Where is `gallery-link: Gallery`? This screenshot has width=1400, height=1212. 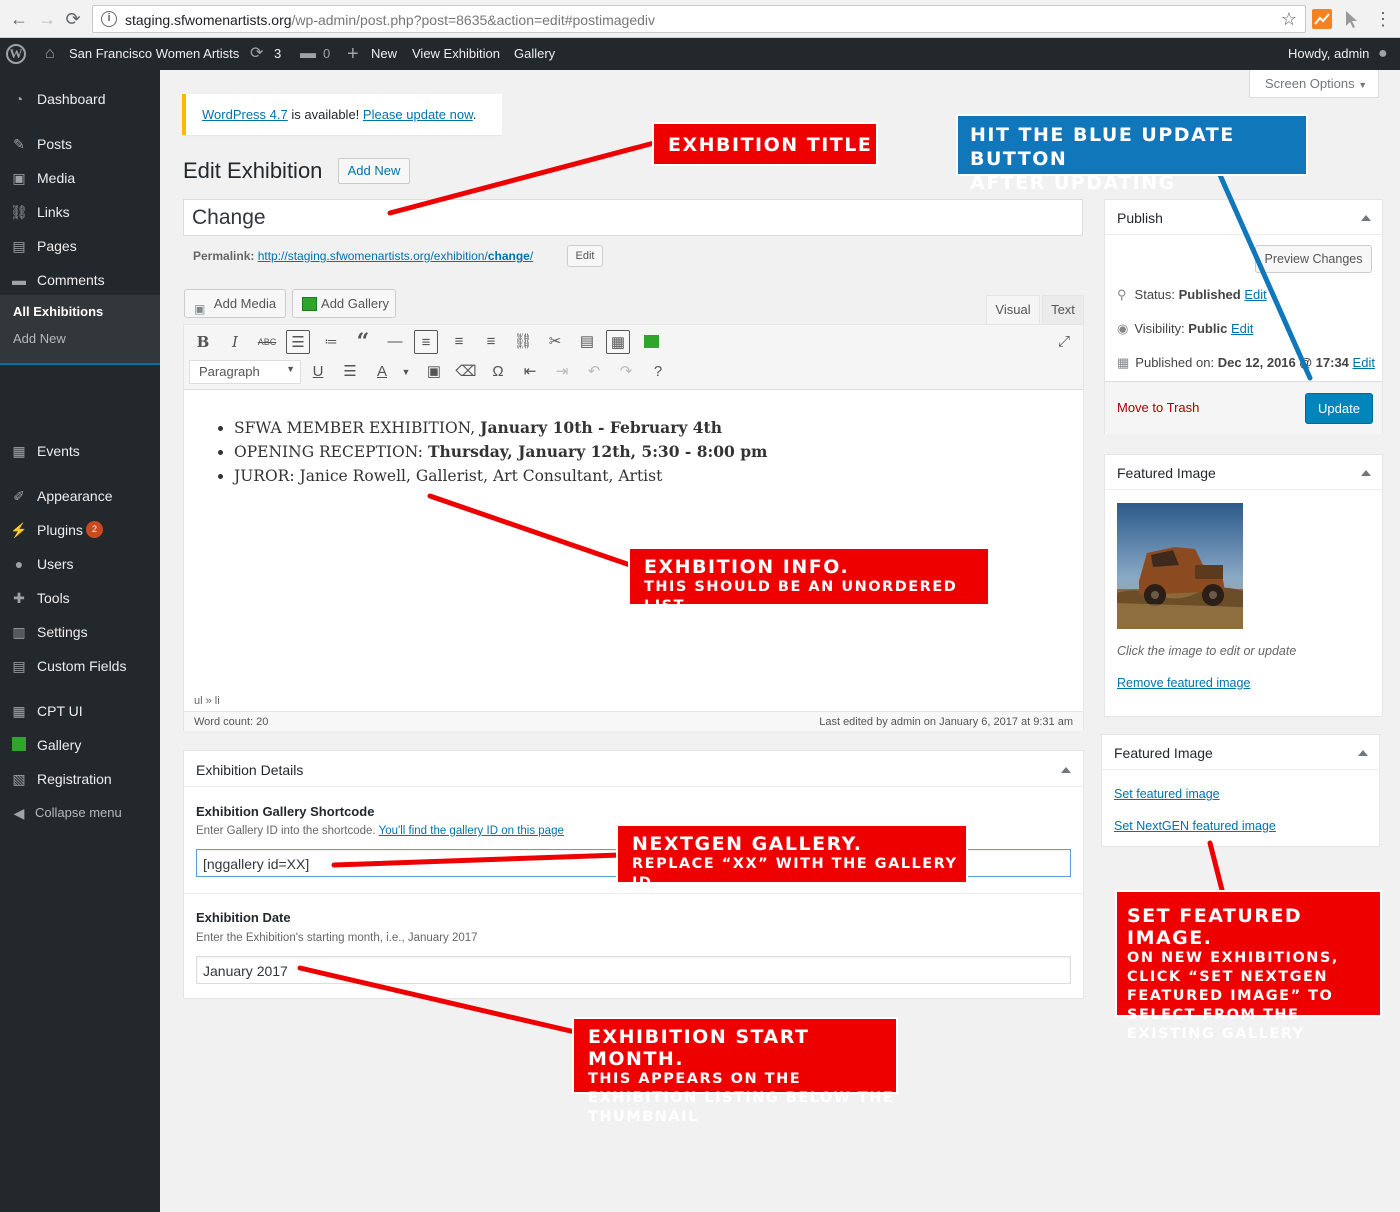
gallery-link: Gallery is located at coordinates (534, 54).